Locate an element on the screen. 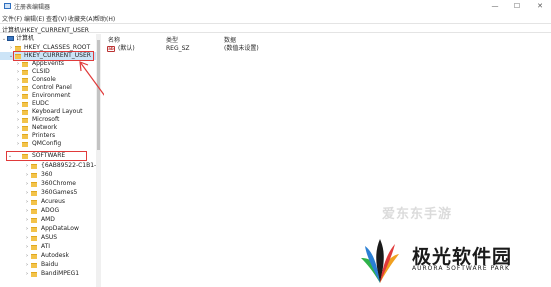 The height and width of the screenshot is (287, 551). value-type: REG_SZ is located at coordinates (178, 48).